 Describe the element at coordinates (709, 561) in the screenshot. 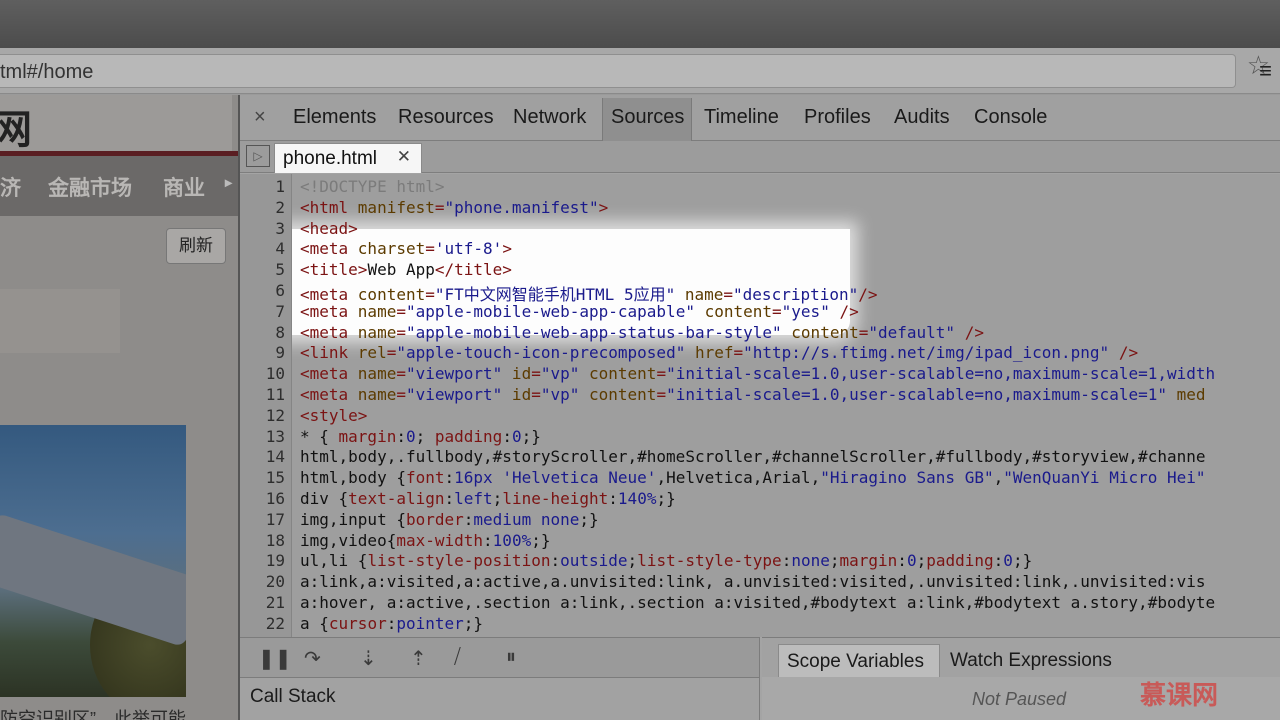

I see `code-token: list-style-type` at that location.